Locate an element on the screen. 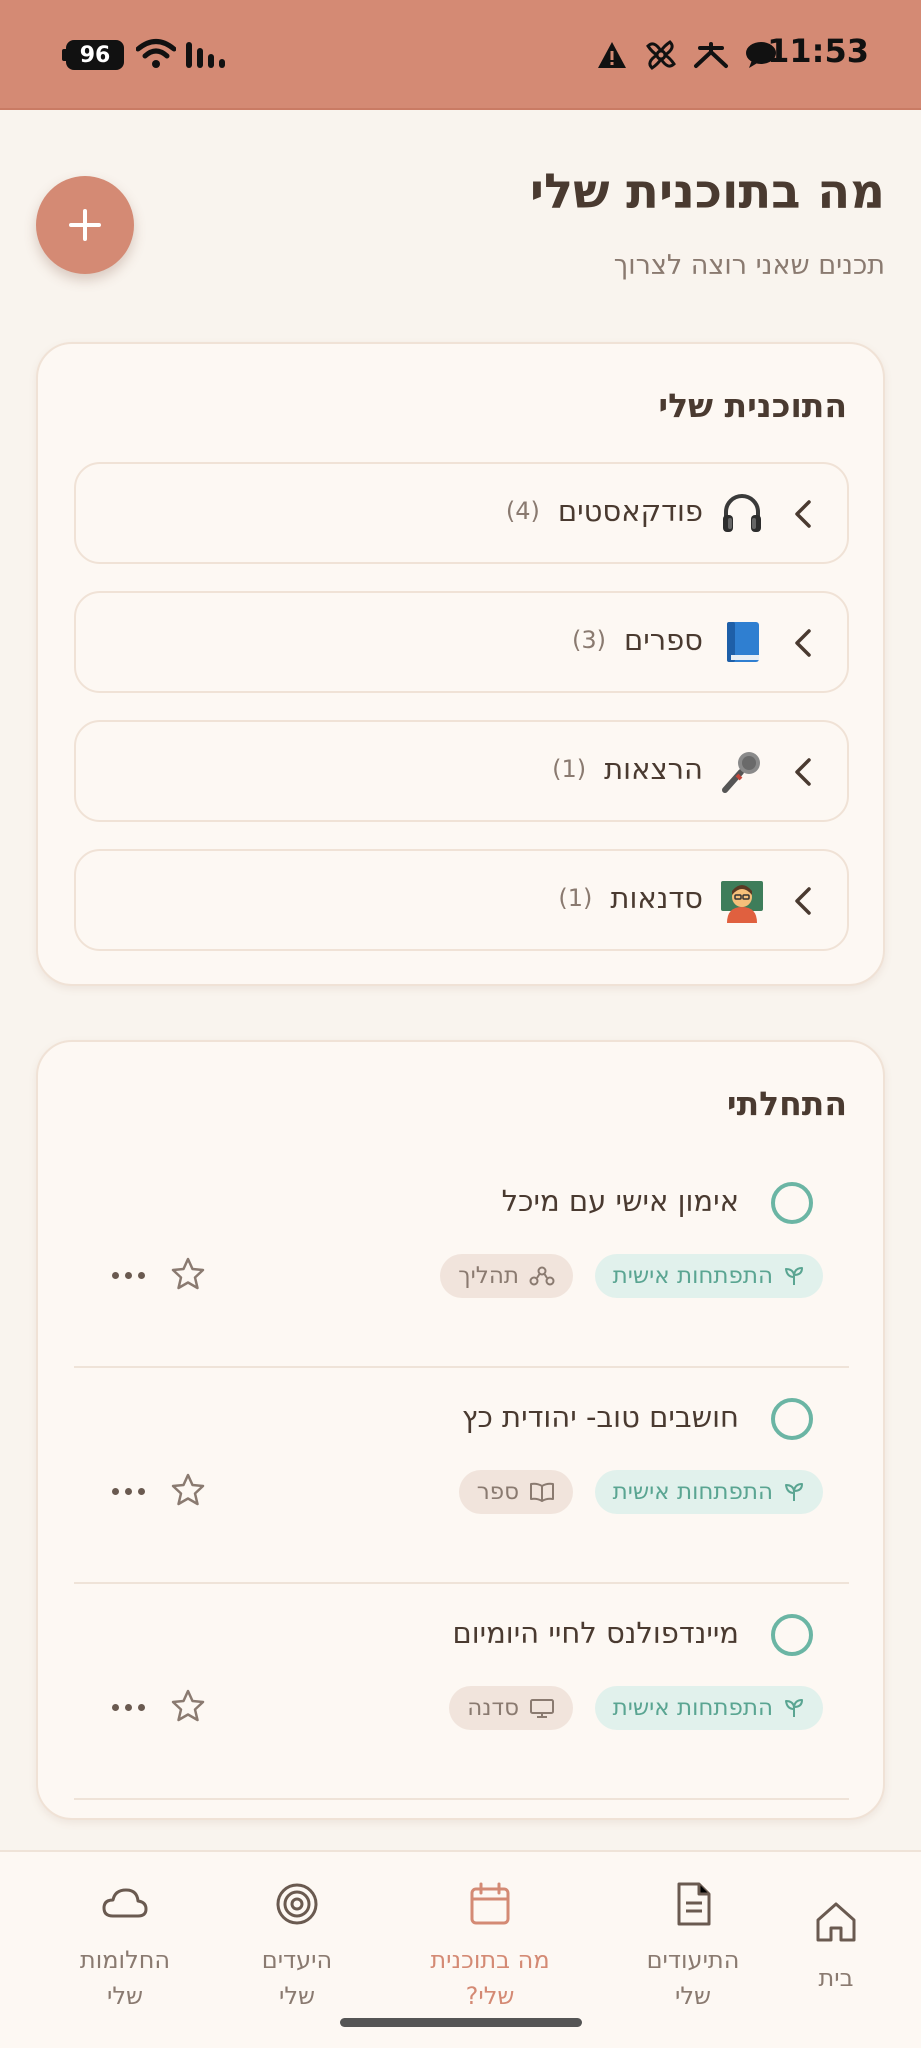 This screenshot has height=2048, width=921. document-icon is located at coordinates (694, 1904).